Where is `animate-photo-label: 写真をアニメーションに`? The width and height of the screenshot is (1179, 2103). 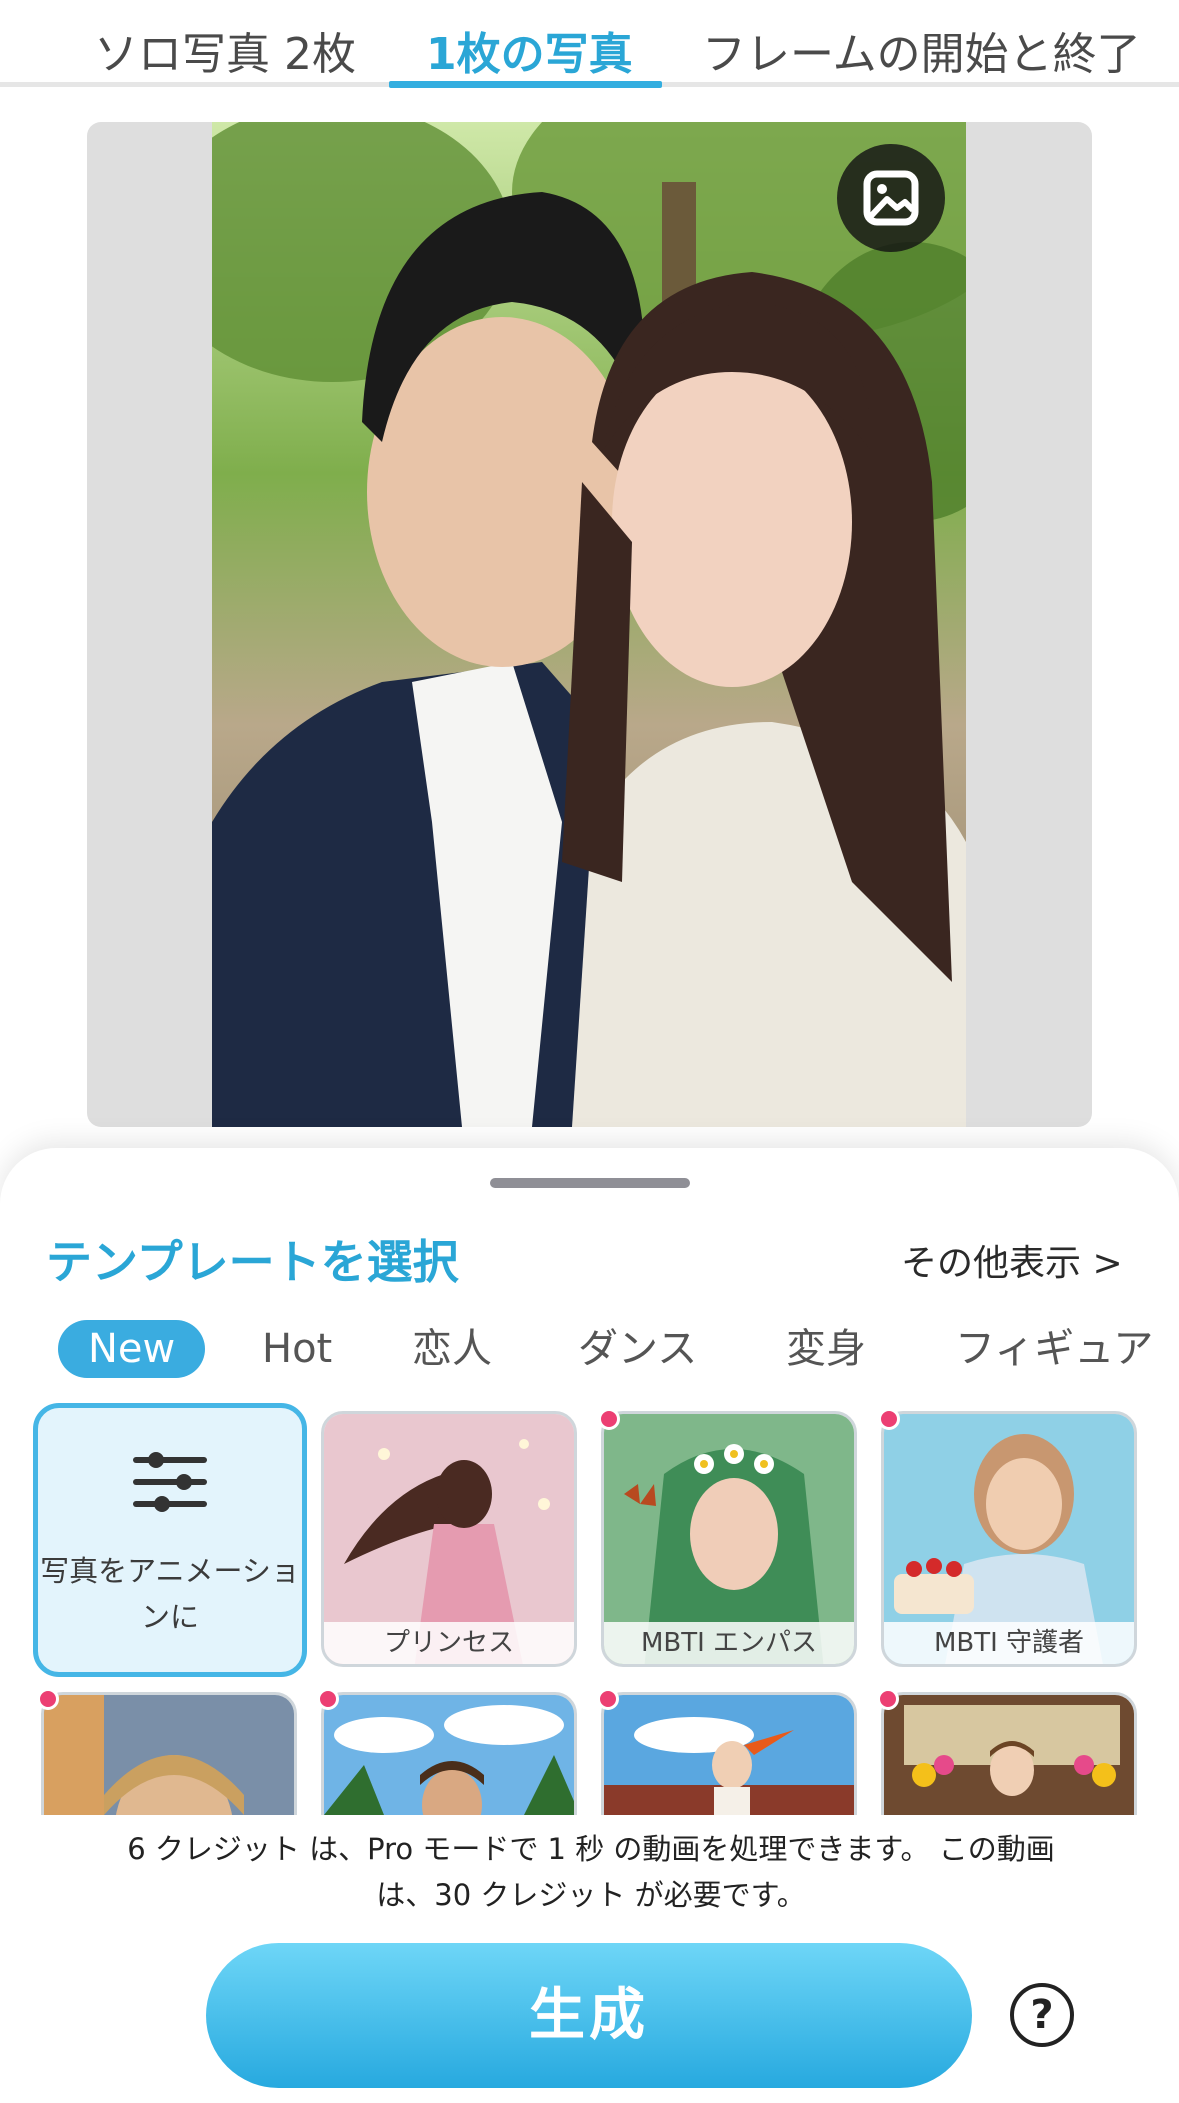
animate-photo-label: 写真をアニメーションに is located at coordinates (170, 1594).